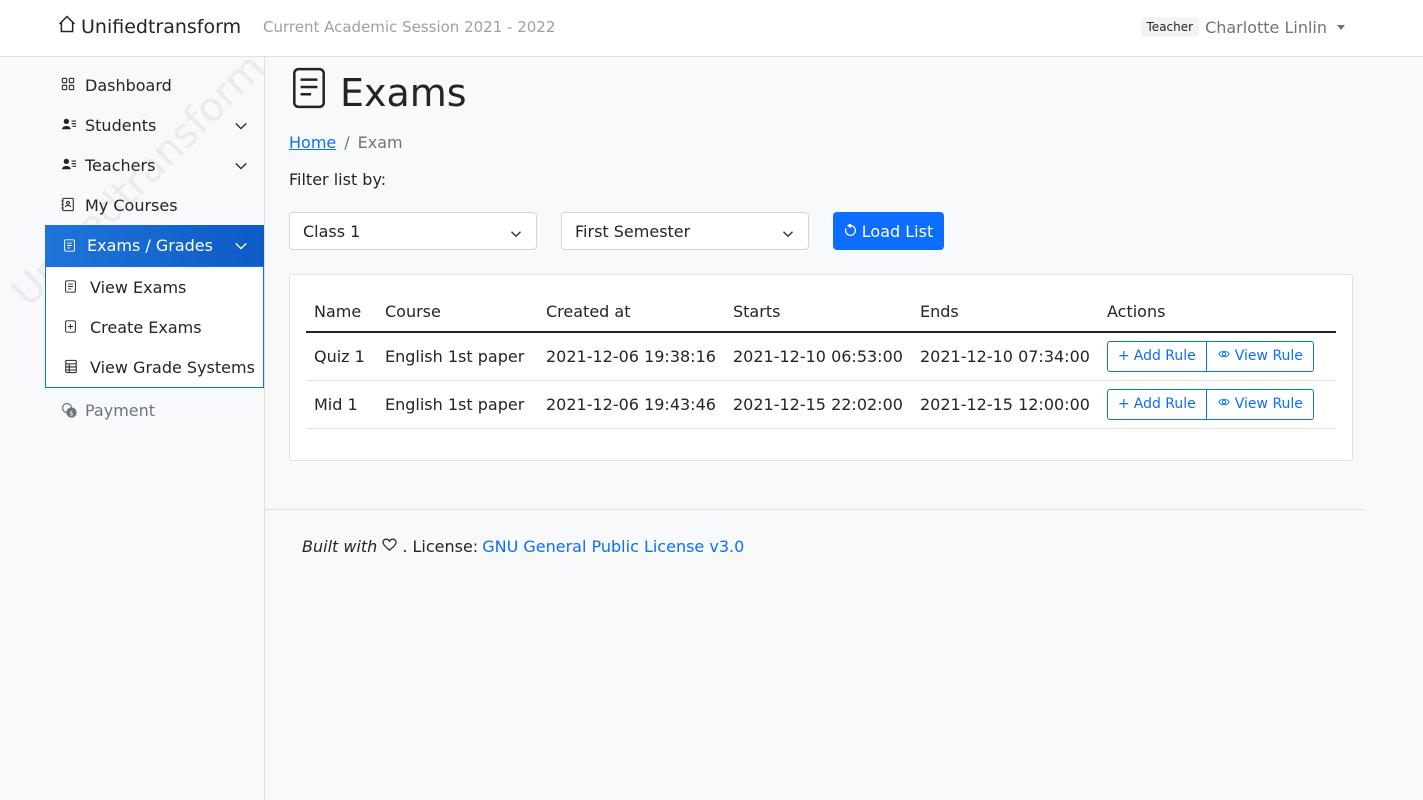  I want to click on column-header: Course, so click(457, 312).